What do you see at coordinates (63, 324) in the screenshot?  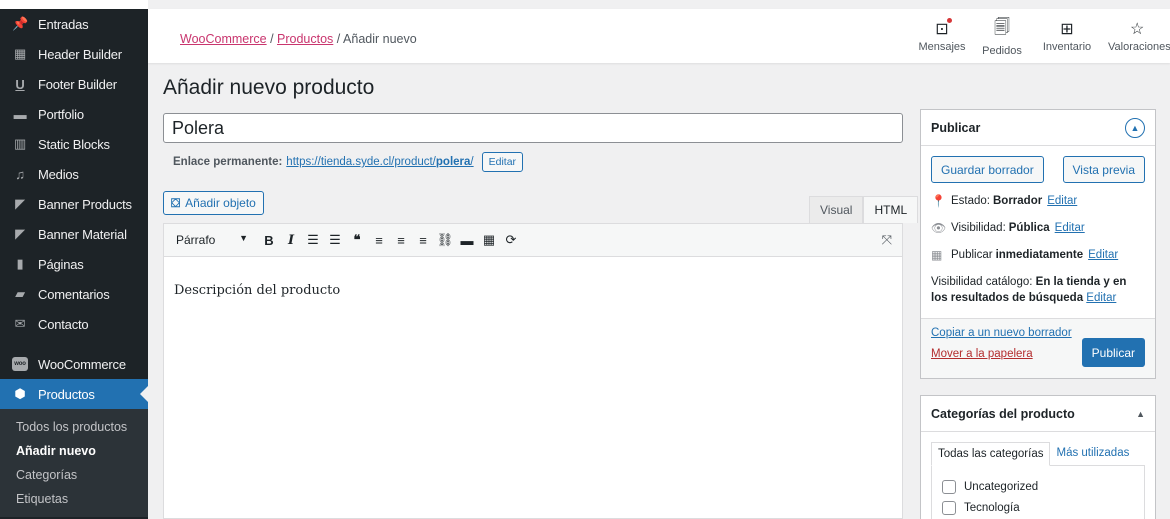 I see `sidebar-item-label: Contacto` at bounding box center [63, 324].